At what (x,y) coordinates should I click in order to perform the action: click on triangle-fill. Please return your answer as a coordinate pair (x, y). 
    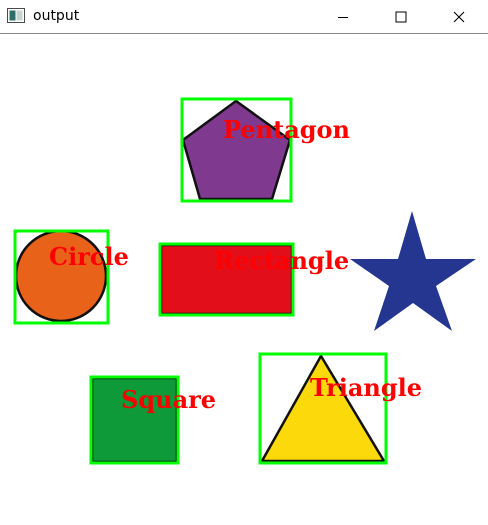
    Looking at the image, I should click on (323, 408).